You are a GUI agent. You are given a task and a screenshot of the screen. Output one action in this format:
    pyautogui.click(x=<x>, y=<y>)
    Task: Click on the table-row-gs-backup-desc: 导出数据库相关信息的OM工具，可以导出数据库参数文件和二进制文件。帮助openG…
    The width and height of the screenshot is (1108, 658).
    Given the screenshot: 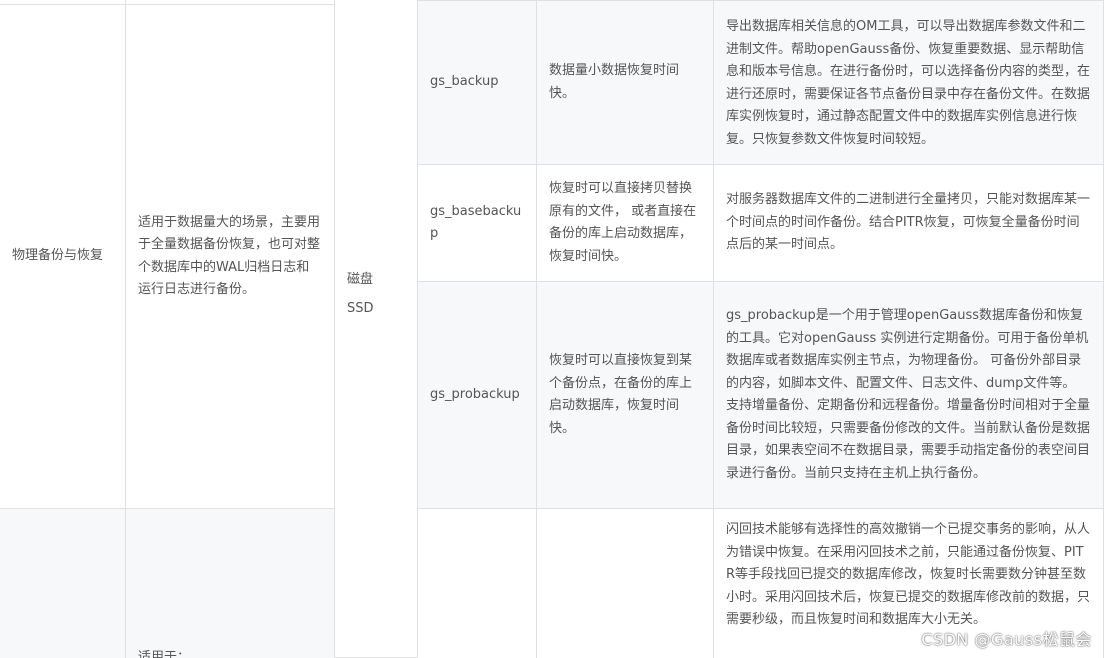 What is the action you would take?
    pyautogui.click(x=909, y=82)
    